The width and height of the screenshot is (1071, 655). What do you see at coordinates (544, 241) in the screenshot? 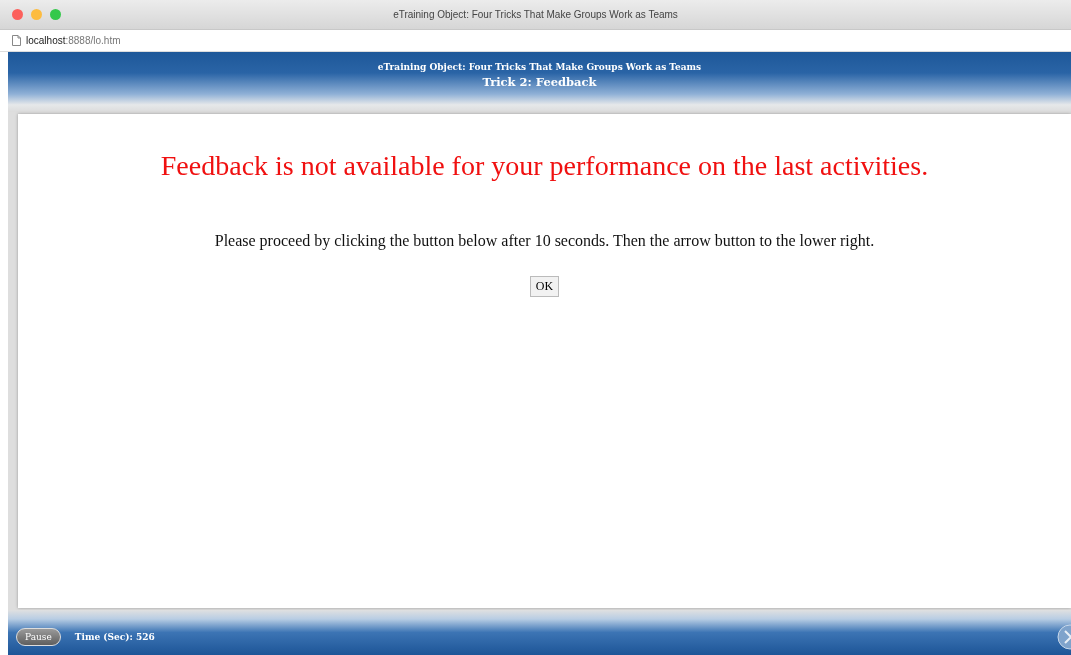
I see `instruction-text: Please proceed by clicking the button below after 10 seconds. Then the arrow button to the lower right.` at bounding box center [544, 241].